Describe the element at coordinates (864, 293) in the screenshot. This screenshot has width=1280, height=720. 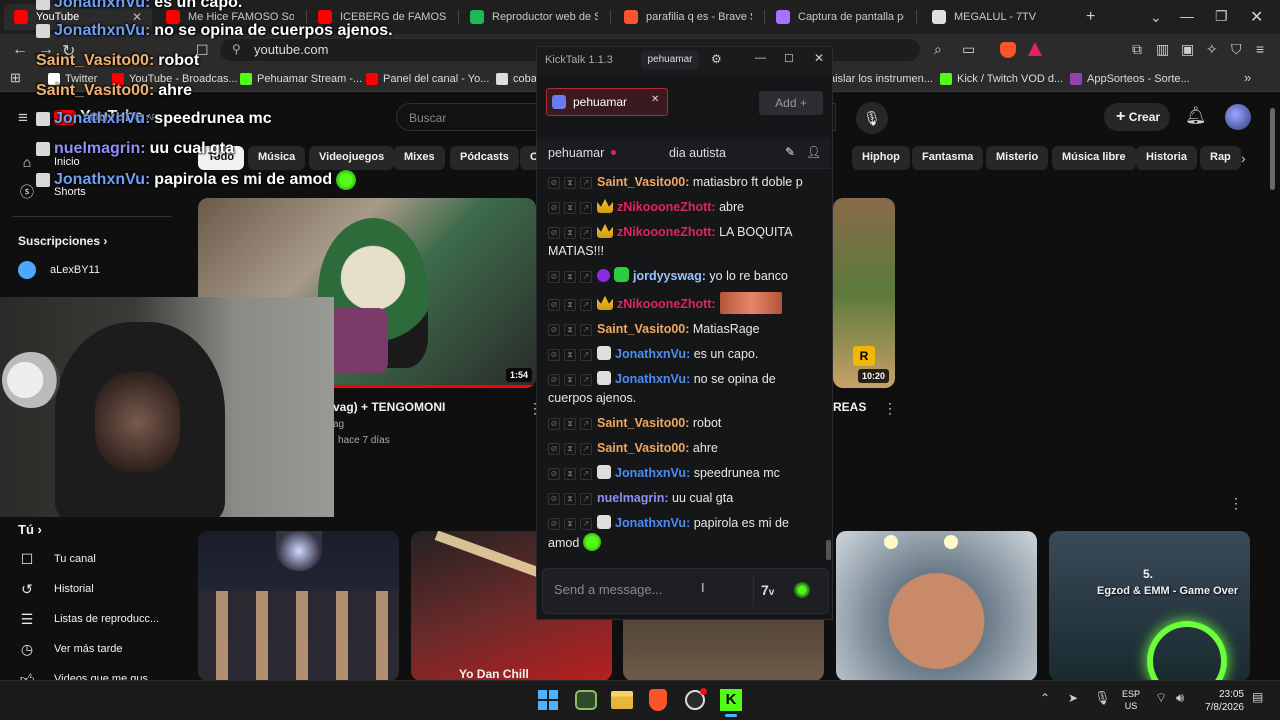
I see `video-thumbnail-2: R 10:20` at that location.